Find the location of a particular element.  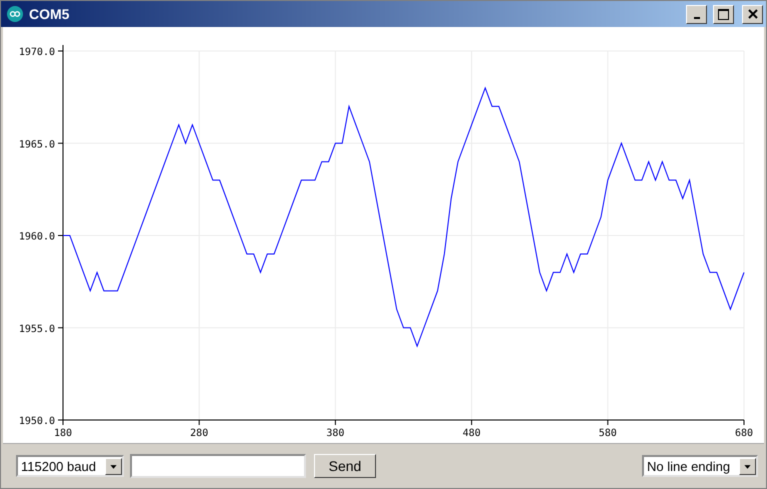

x-tick-label: 180 is located at coordinates (63, 433).